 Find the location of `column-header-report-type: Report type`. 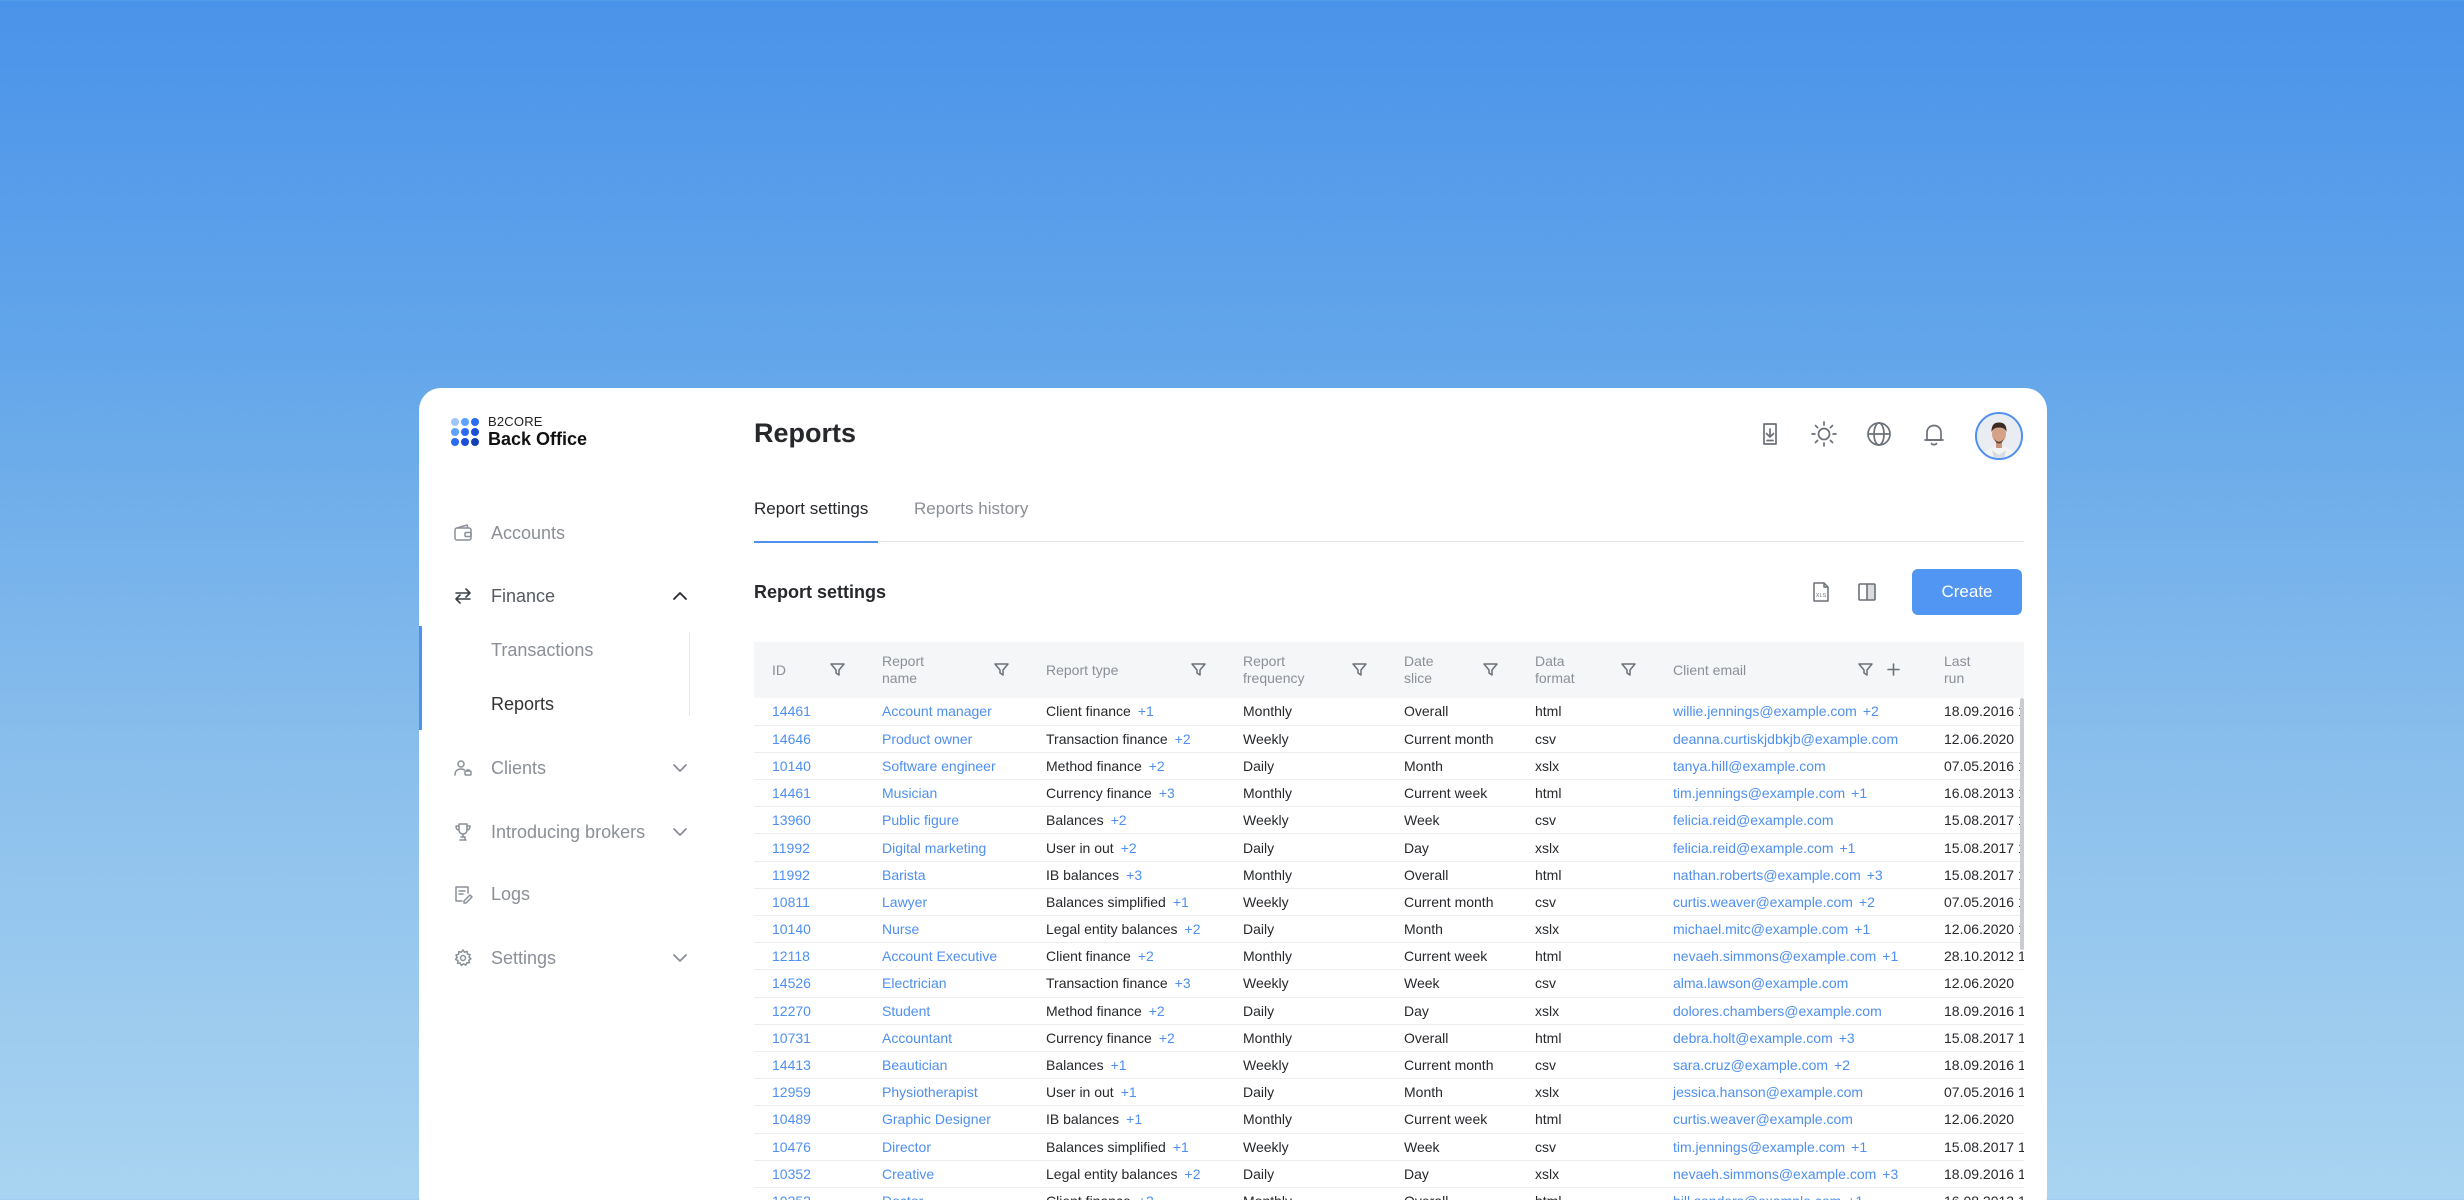

column-header-report-type: Report type is located at coordinates (1126, 670).